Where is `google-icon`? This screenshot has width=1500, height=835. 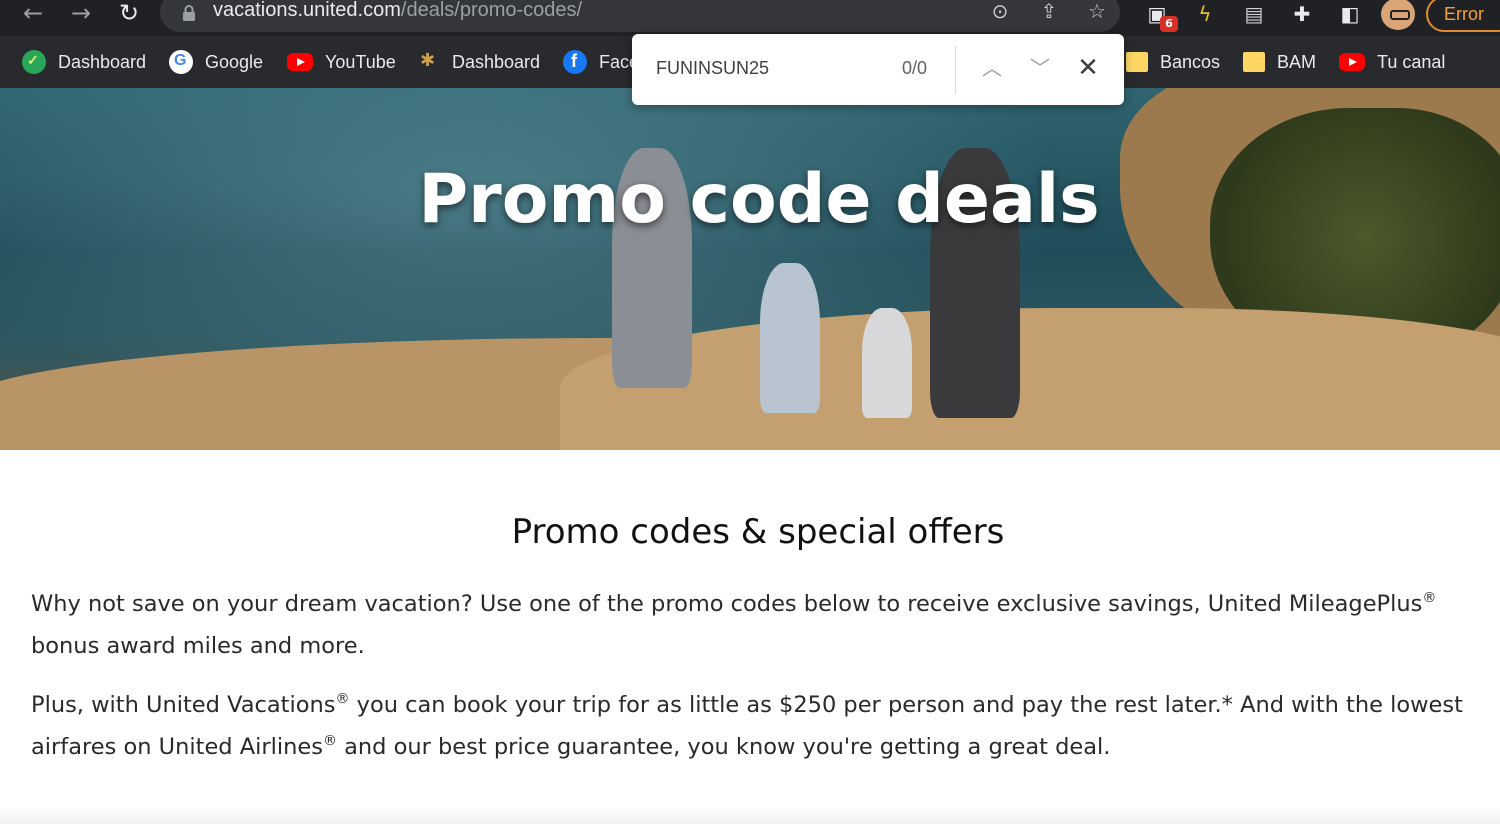
google-icon is located at coordinates (181, 62).